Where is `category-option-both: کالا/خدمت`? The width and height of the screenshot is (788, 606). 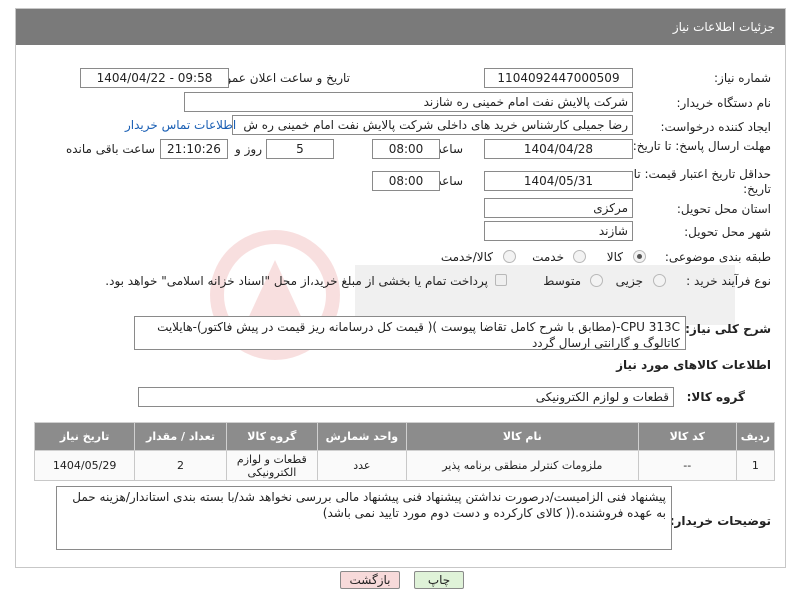 category-option-both: کالا/خدمت is located at coordinates (466, 257).